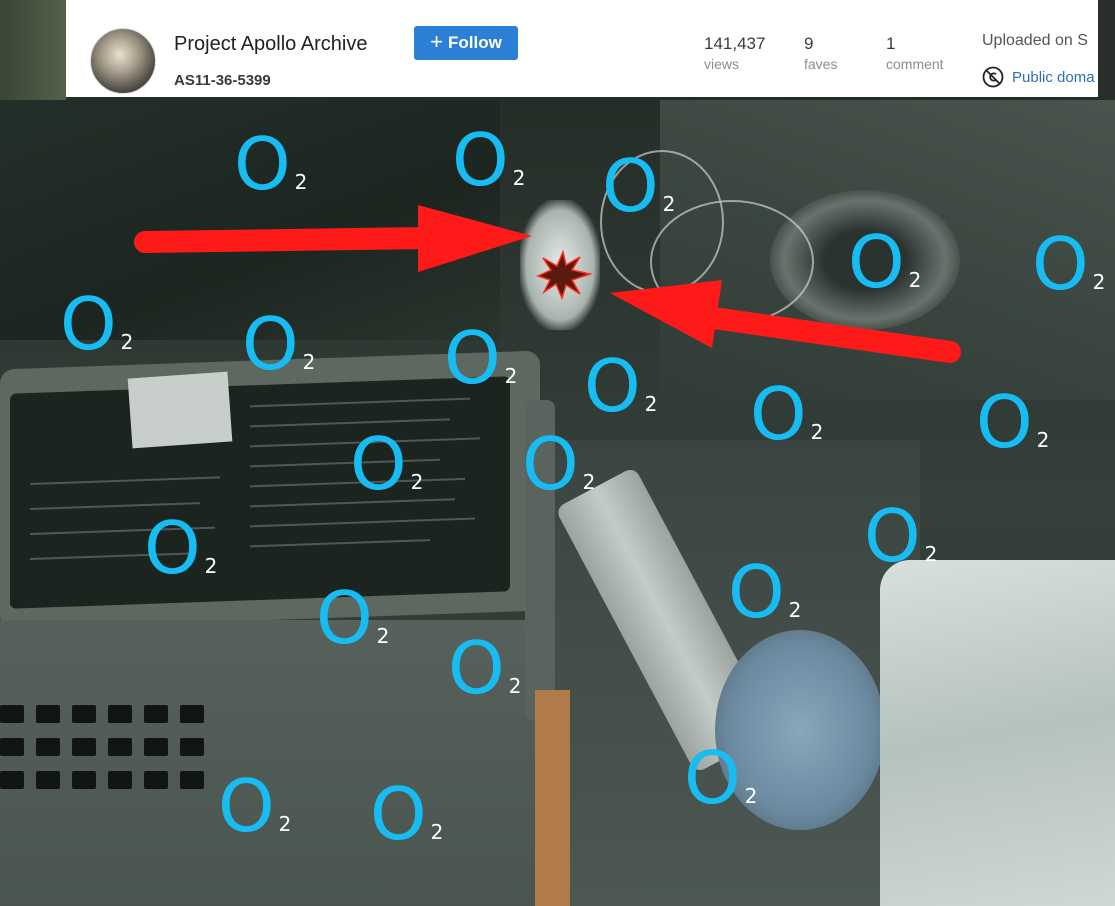 This screenshot has height=906, width=1115. What do you see at coordinates (260, 492) in the screenshot?
I see `photo-checklist-card` at bounding box center [260, 492].